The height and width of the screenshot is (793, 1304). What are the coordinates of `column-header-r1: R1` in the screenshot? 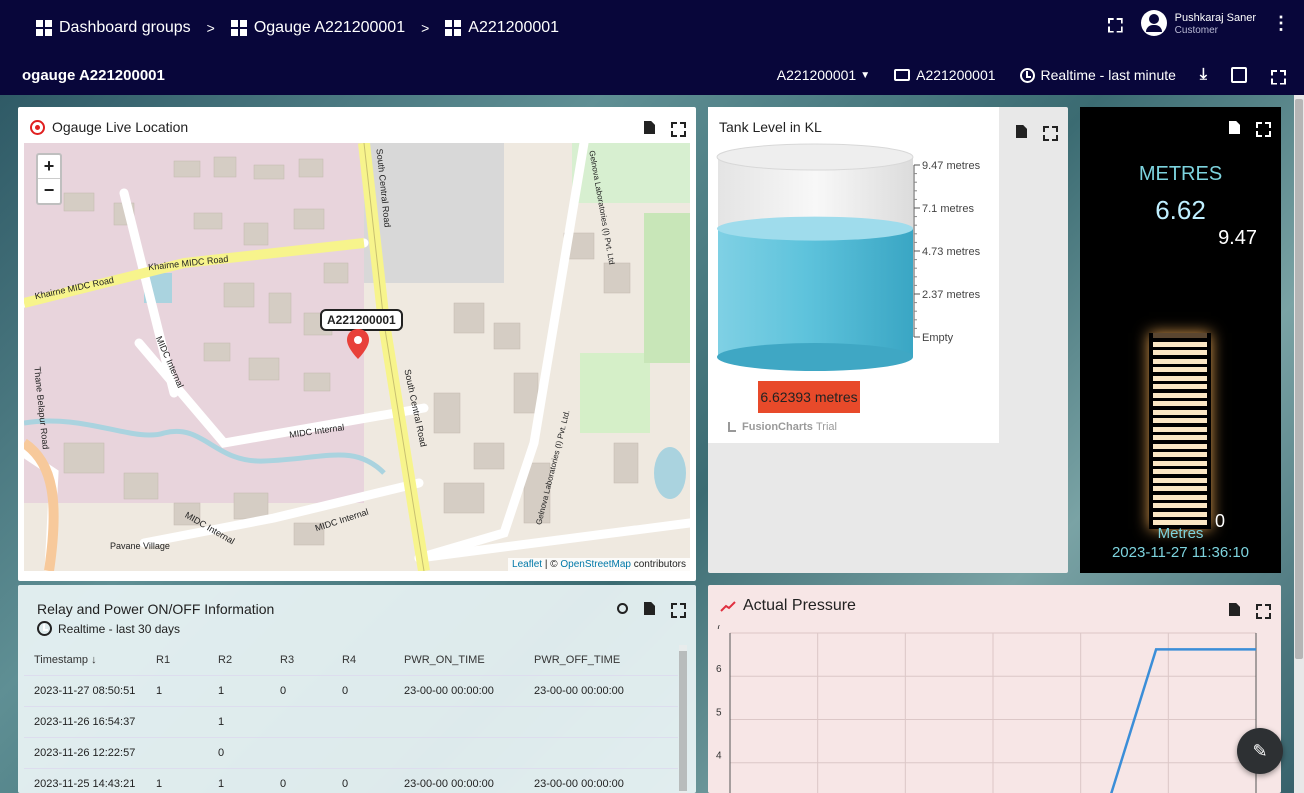 It's located at (177, 660).